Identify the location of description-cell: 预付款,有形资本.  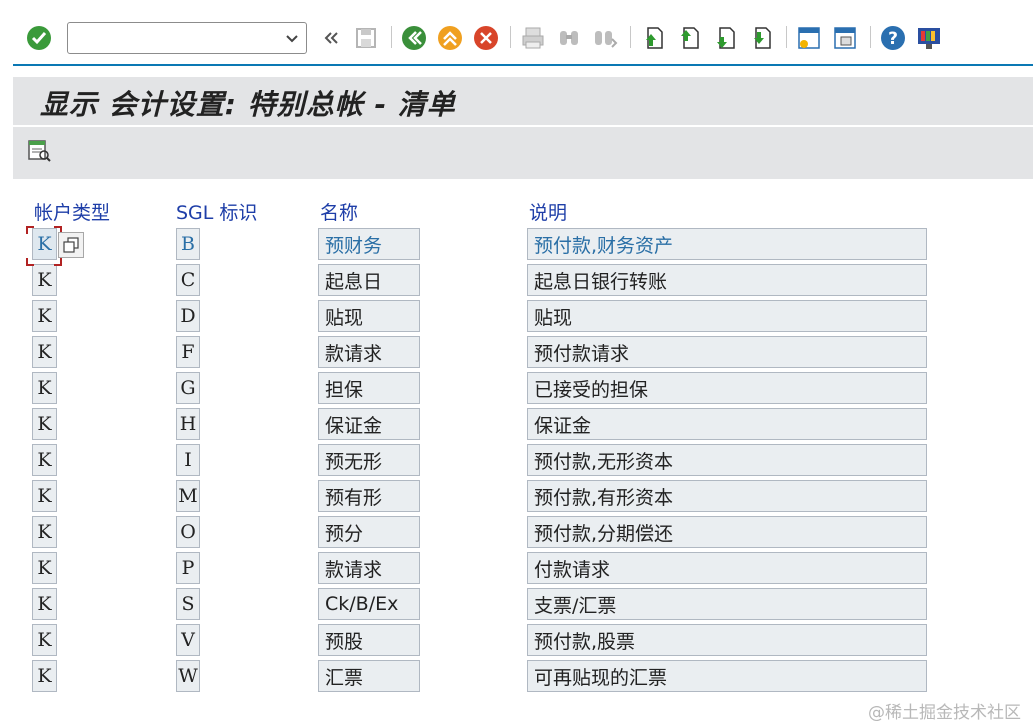
(727, 496).